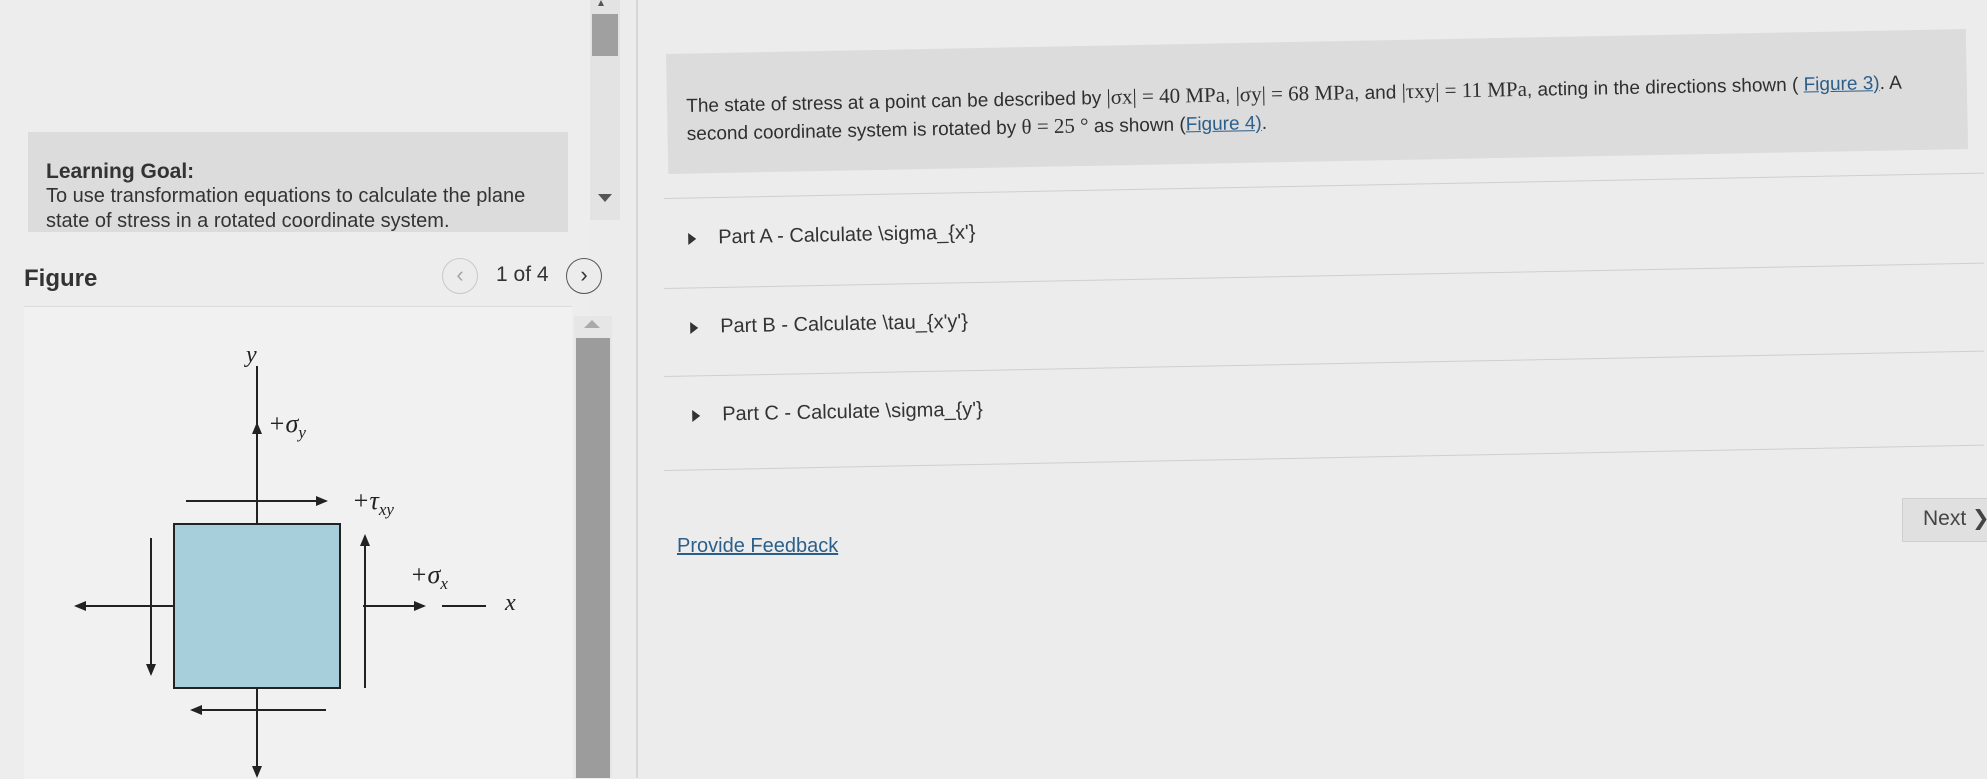  What do you see at coordinates (1295, 93) in the screenshot?
I see `sigma-y-value: |σy| = 68 MPa` at bounding box center [1295, 93].